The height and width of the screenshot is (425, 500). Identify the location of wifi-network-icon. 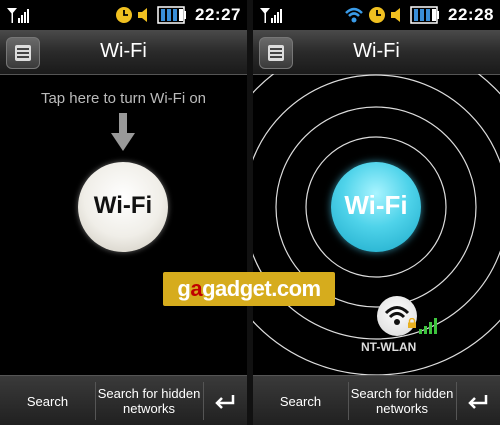
(397, 315).